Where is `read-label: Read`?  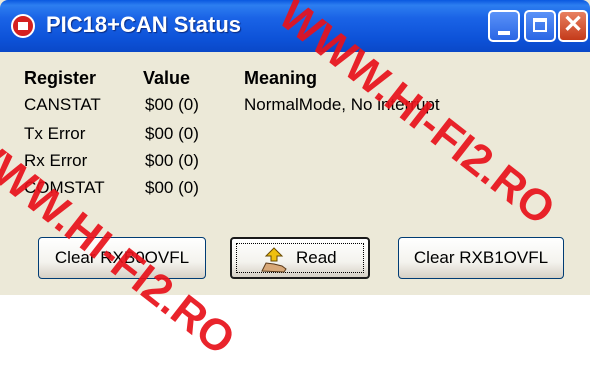 read-label: Read is located at coordinates (316, 257).